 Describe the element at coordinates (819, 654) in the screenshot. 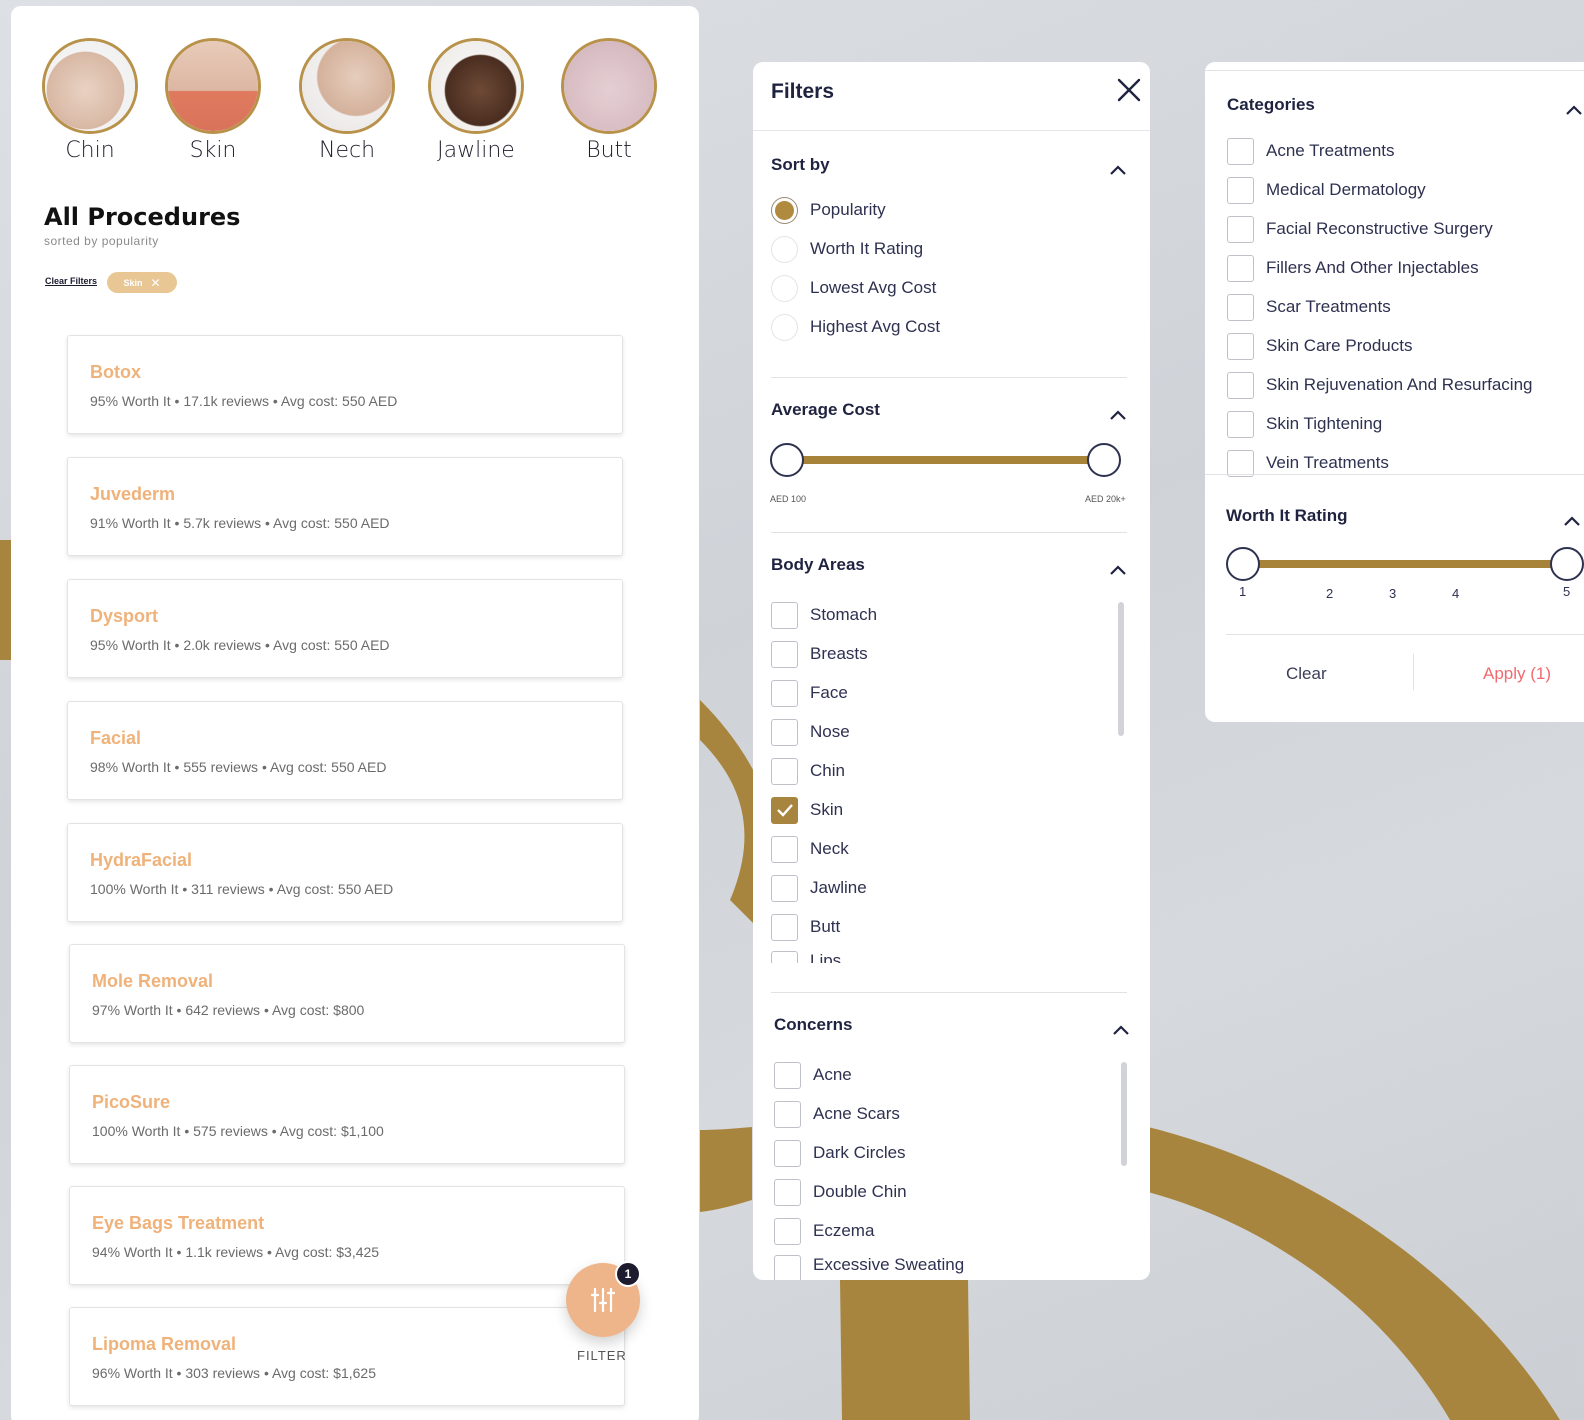

I see `body-area-option: Breasts` at that location.